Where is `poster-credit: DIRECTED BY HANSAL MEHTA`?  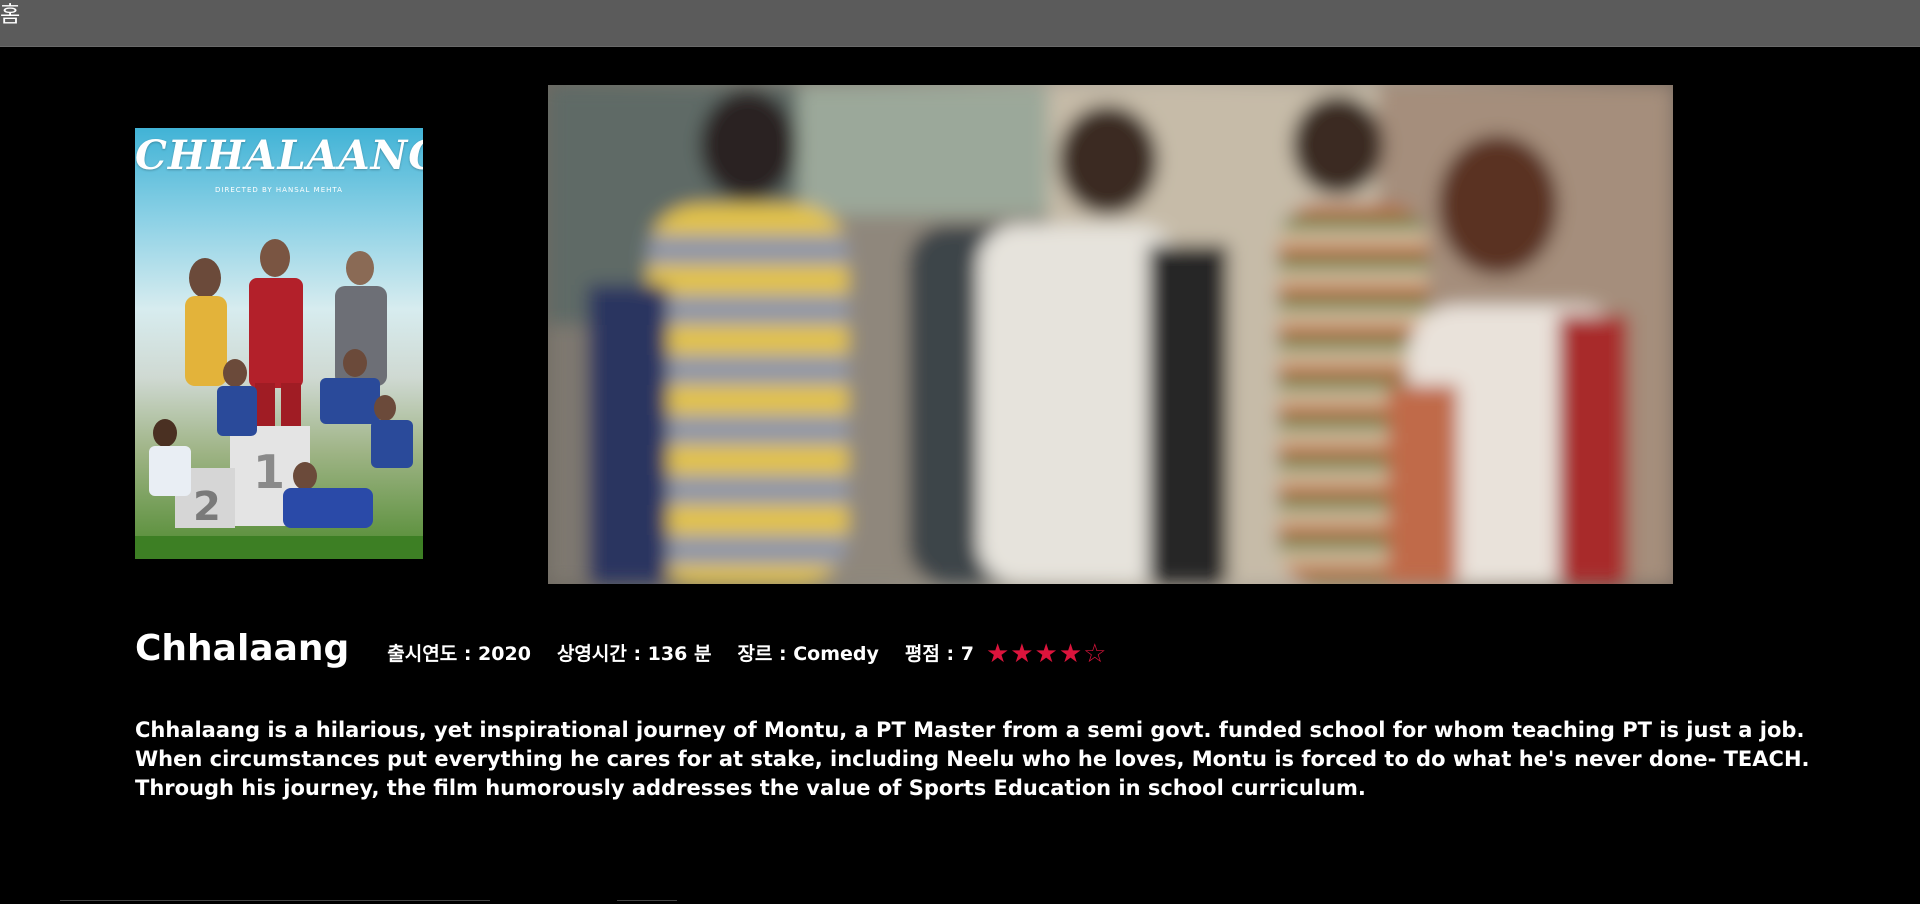
poster-credit: DIRECTED BY HANSAL MEHTA is located at coordinates (279, 190).